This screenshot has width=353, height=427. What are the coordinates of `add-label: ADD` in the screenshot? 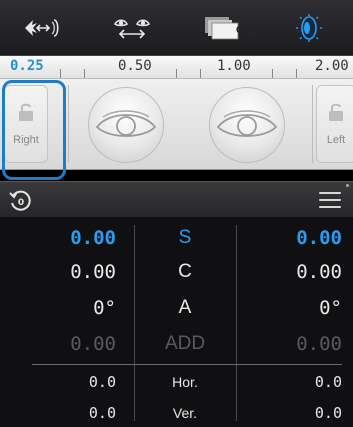 It's located at (185, 343).